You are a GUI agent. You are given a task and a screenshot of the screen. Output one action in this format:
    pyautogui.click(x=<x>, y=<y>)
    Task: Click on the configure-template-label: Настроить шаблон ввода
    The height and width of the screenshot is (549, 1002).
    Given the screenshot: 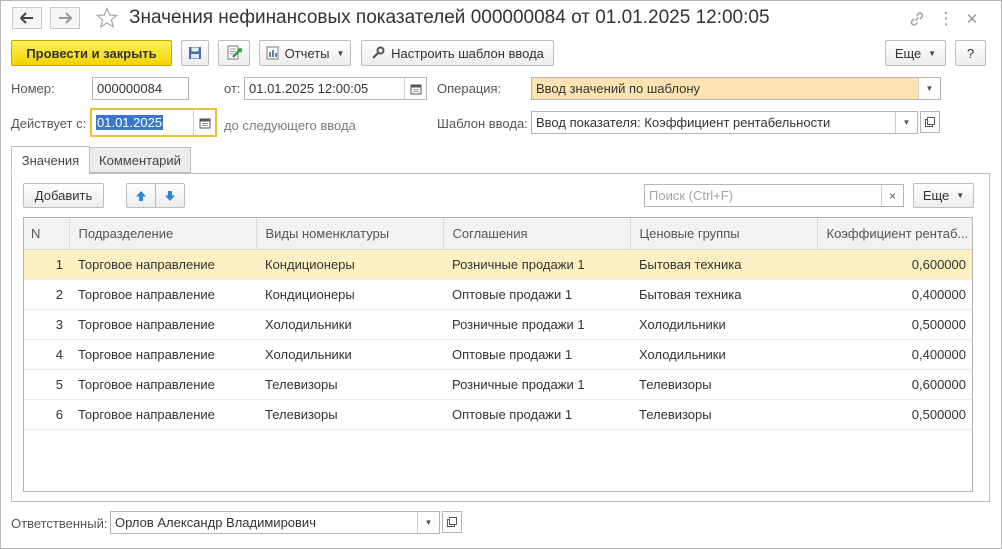 What is the action you would take?
    pyautogui.click(x=467, y=53)
    